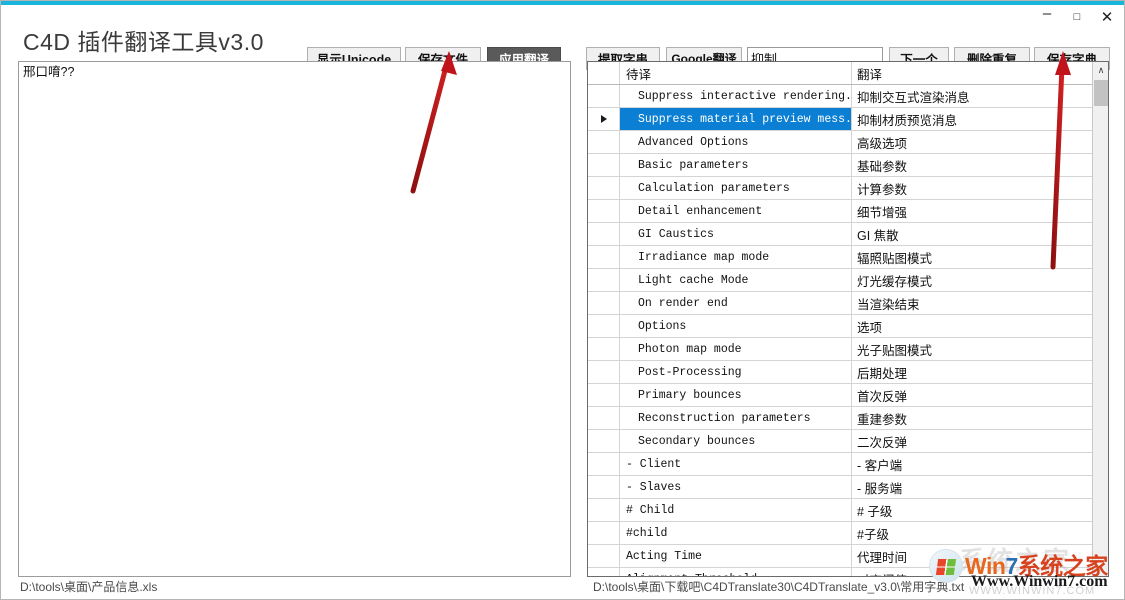  What do you see at coordinates (972, 395) in the screenshot?
I see `target-cell: 首次反弹` at bounding box center [972, 395].